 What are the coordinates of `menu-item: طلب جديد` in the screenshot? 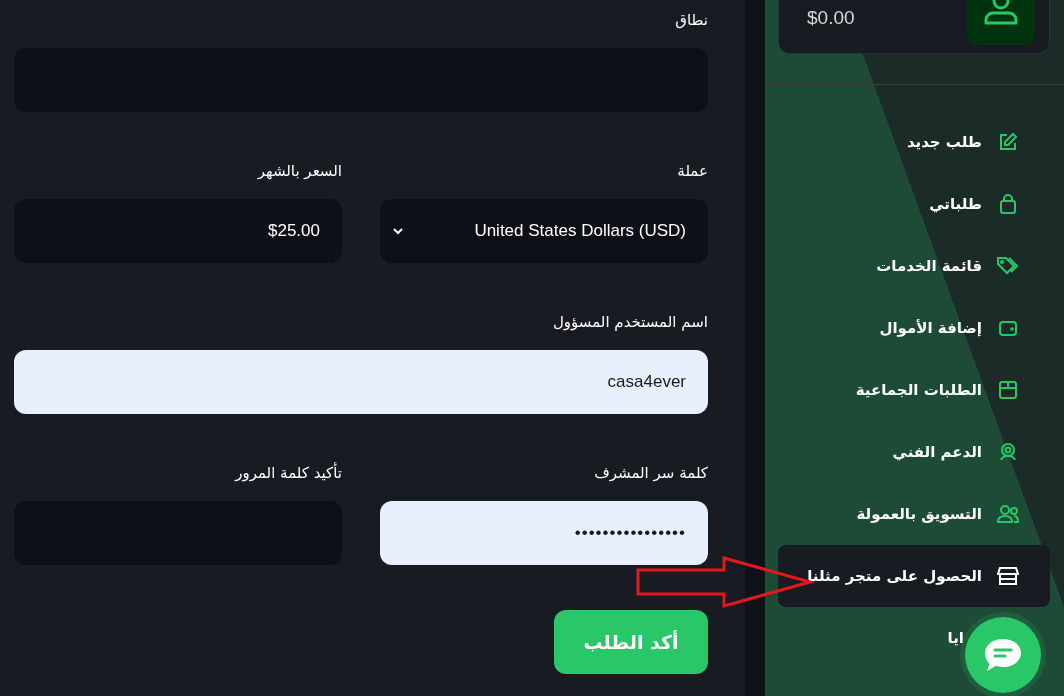 It's located at (914, 142).